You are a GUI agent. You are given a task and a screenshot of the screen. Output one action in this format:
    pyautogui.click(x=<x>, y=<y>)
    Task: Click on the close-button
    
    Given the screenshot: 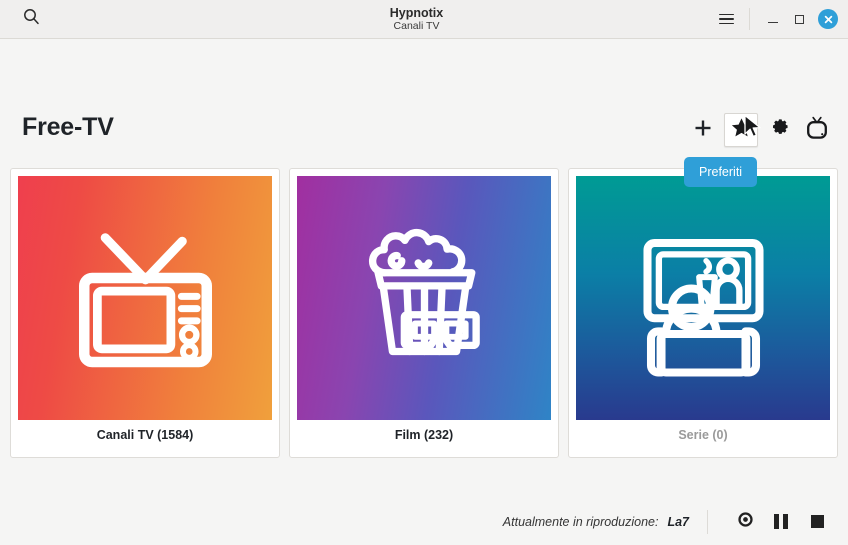 What is the action you would take?
    pyautogui.click(x=828, y=19)
    